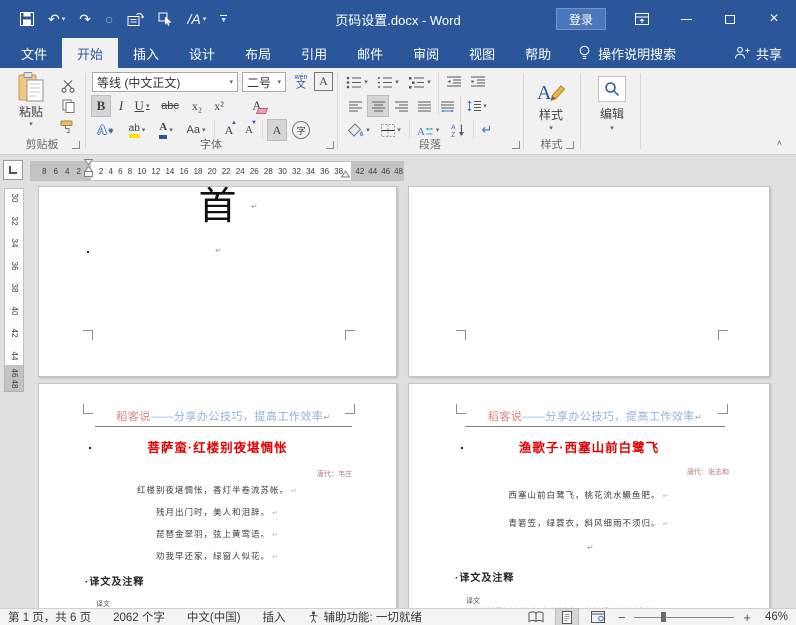 The height and width of the screenshot is (625, 796). What do you see at coordinates (211, 145) in the screenshot?
I see `font-group-label: 字体` at bounding box center [211, 145].